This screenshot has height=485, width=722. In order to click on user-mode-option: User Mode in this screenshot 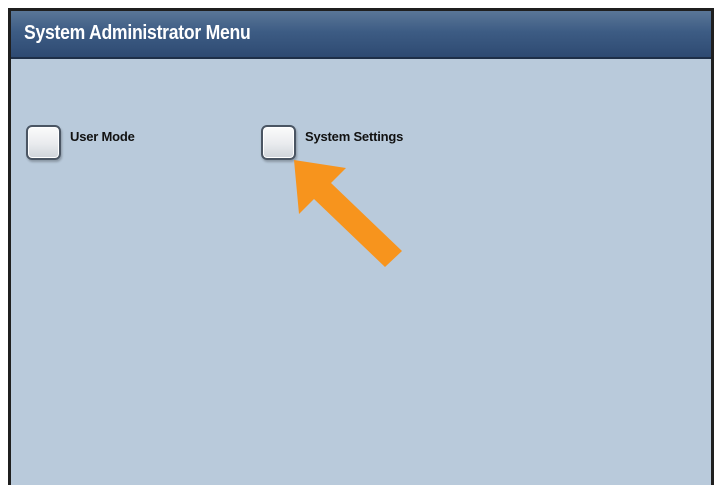, I will do `click(80, 142)`.